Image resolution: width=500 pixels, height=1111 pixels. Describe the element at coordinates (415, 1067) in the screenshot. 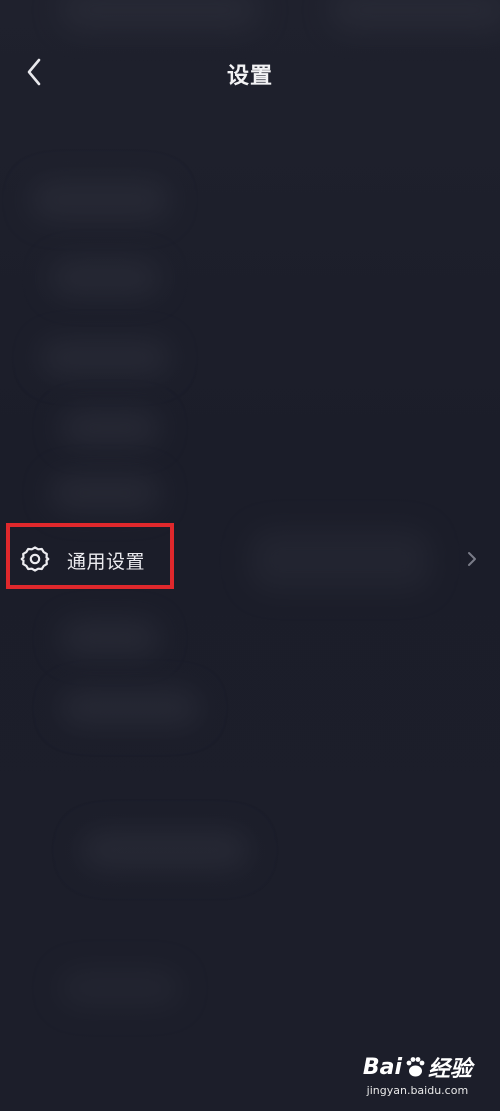

I see `paw-icon` at that location.